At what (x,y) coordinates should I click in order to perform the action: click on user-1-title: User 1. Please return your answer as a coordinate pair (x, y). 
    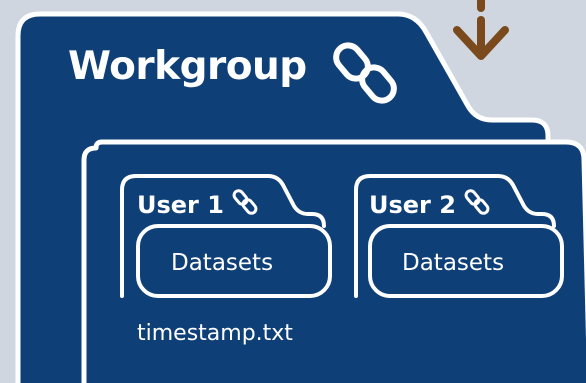
    Looking at the image, I should click on (180, 205).